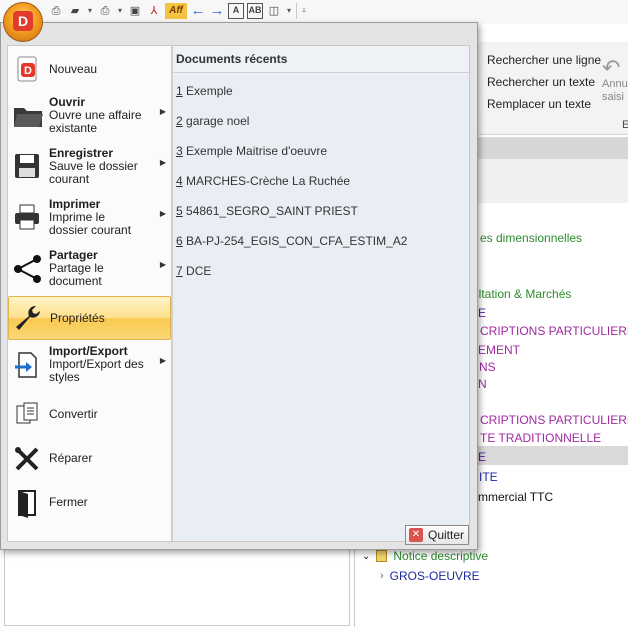 Image resolution: width=628 pixels, height=627 pixels. I want to click on recent-document-item: 6 BA-PJ-254_EGIS_CON_CFA_ESTIM_A2, so click(291, 241).